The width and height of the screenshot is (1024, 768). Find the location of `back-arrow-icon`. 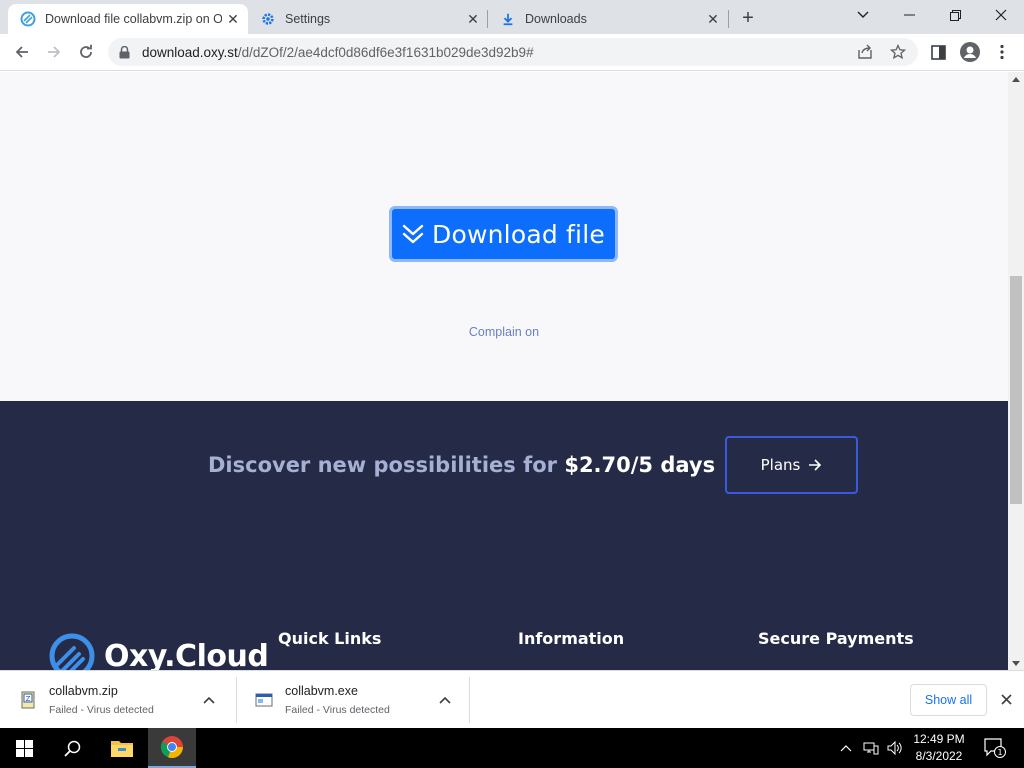

back-arrow-icon is located at coordinates (22, 52).